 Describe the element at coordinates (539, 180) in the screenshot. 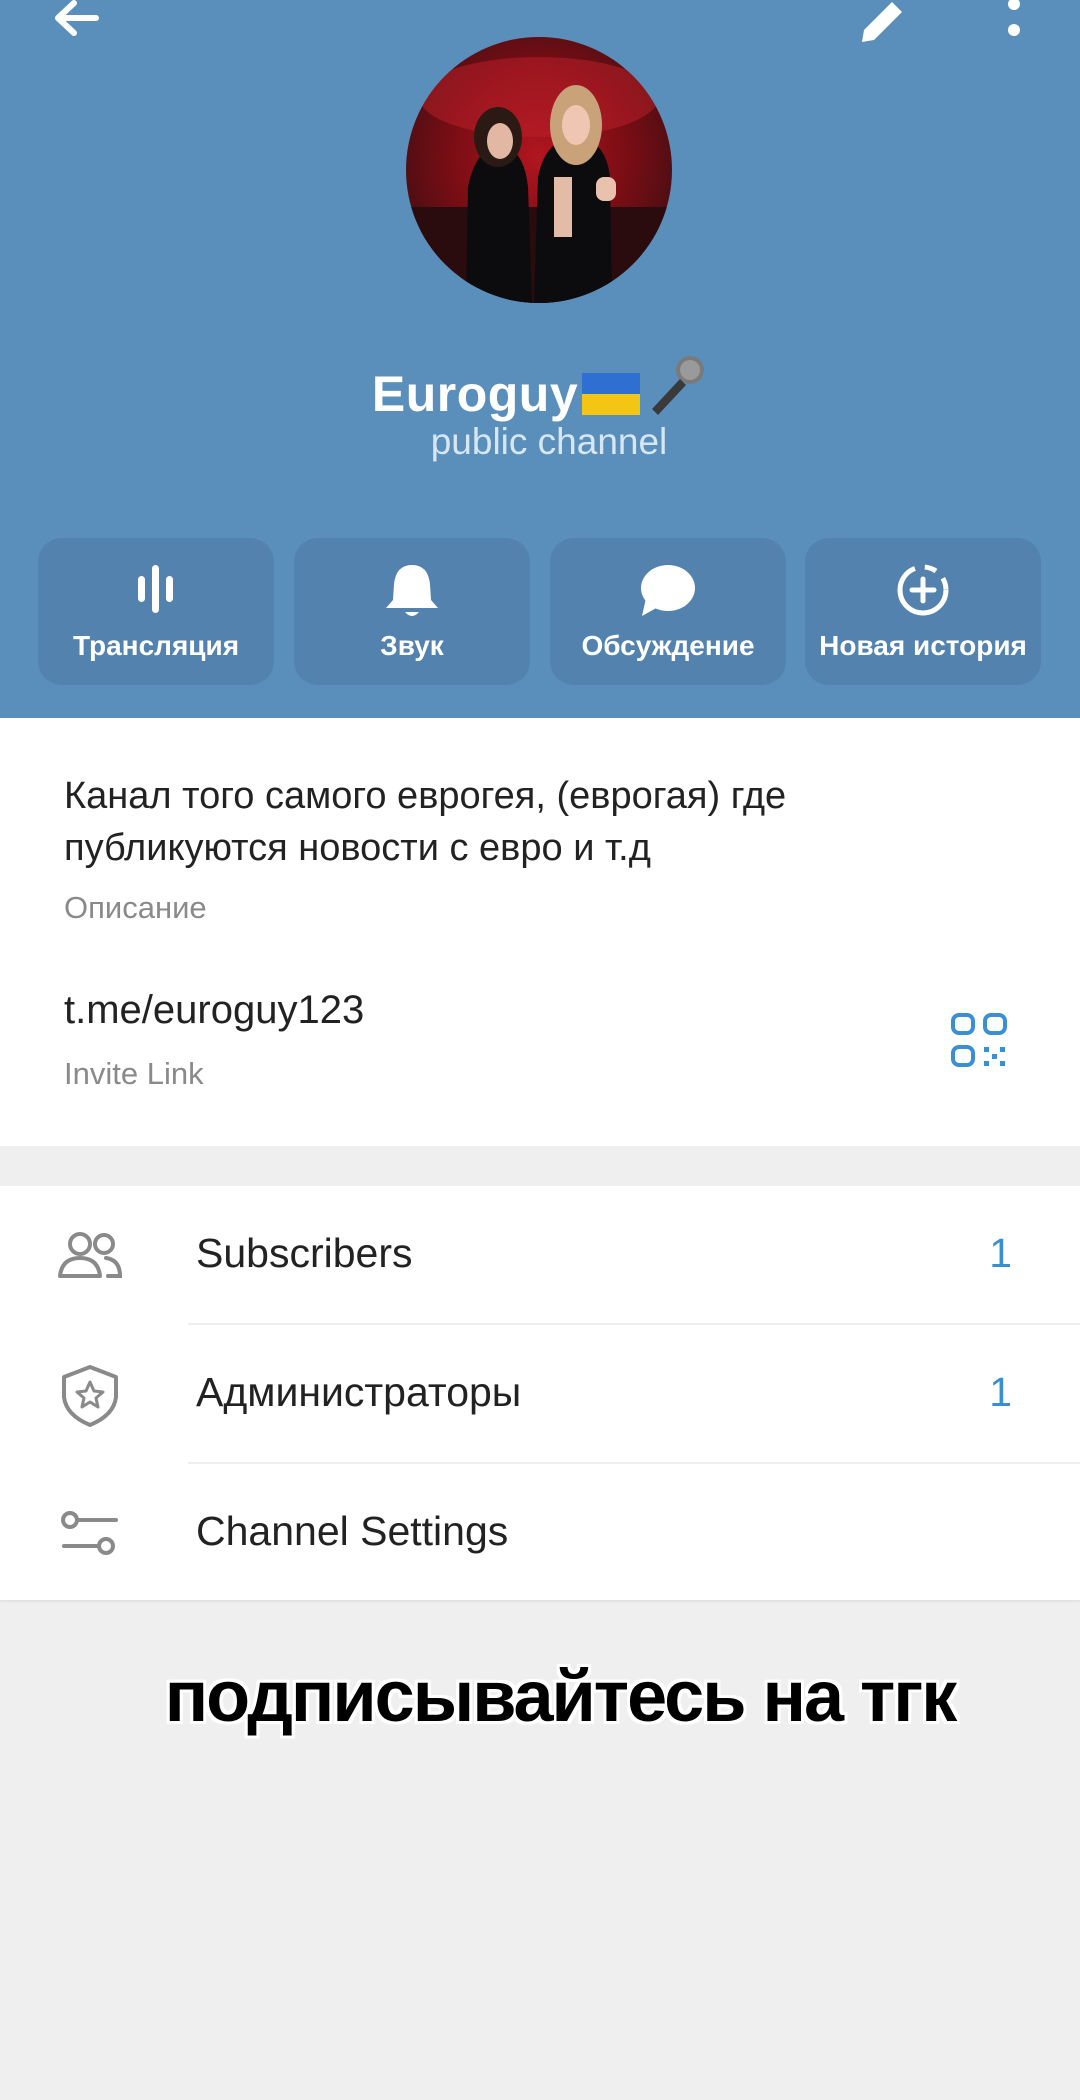

I see `avatar-photo` at that location.